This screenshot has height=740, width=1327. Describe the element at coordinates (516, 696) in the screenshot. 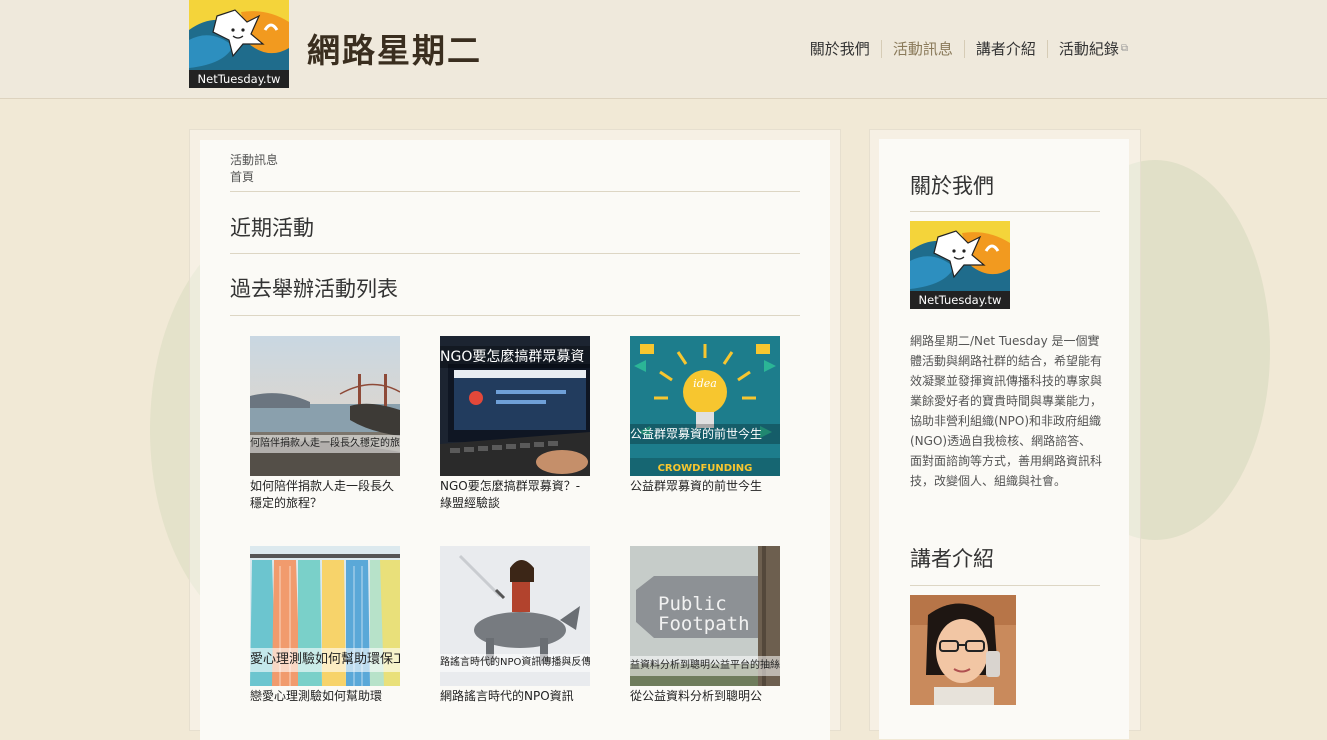

I see `event-title: 網路謠言時代的NPO資訊` at that location.